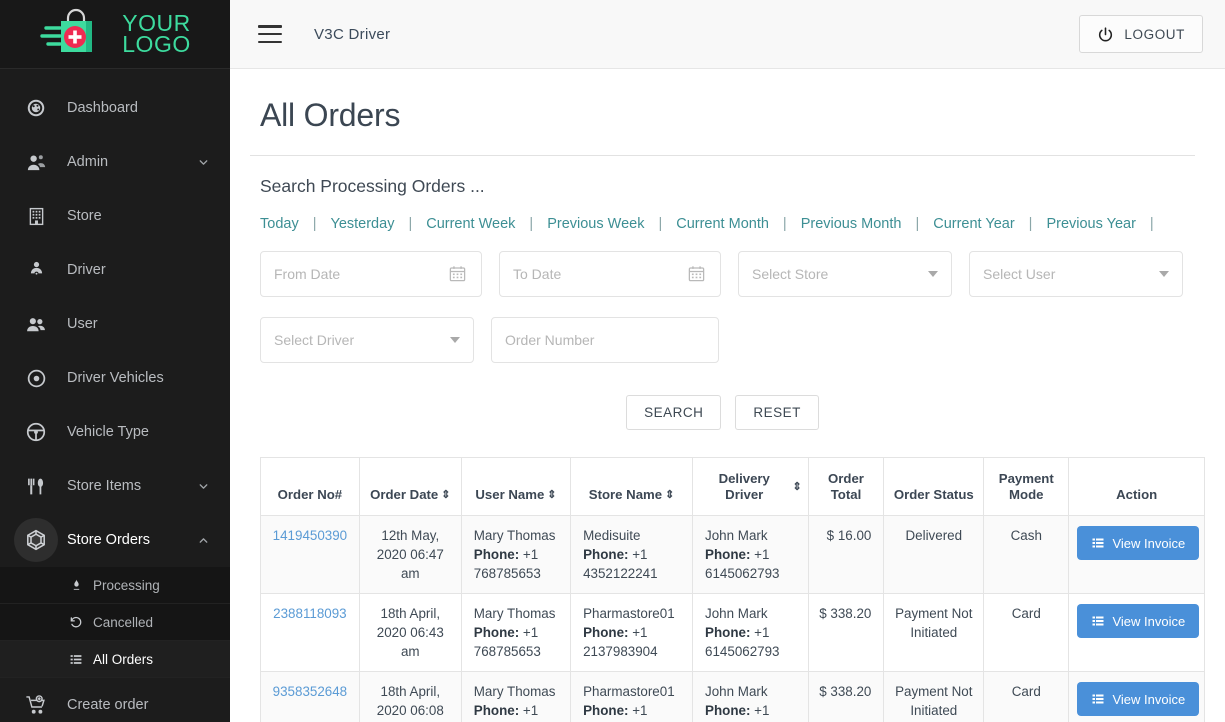 The width and height of the screenshot is (1225, 722). Describe the element at coordinates (115, 324) in the screenshot. I see `sidebar-item-user: User` at that location.